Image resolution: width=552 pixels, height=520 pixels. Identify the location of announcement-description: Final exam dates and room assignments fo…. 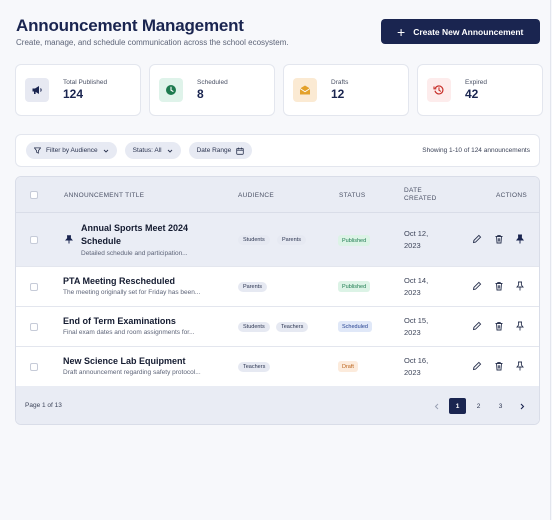
(129, 332).